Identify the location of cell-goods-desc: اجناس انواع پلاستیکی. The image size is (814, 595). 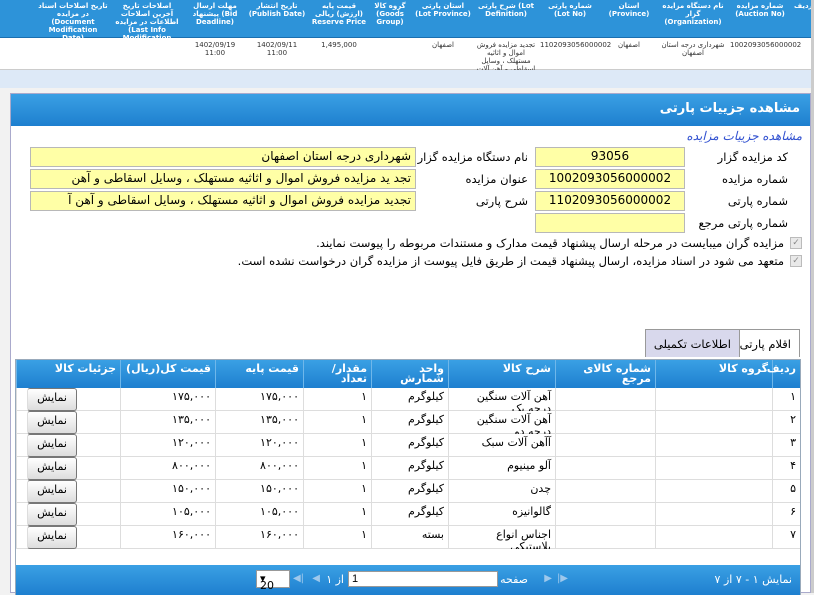
(501, 537).